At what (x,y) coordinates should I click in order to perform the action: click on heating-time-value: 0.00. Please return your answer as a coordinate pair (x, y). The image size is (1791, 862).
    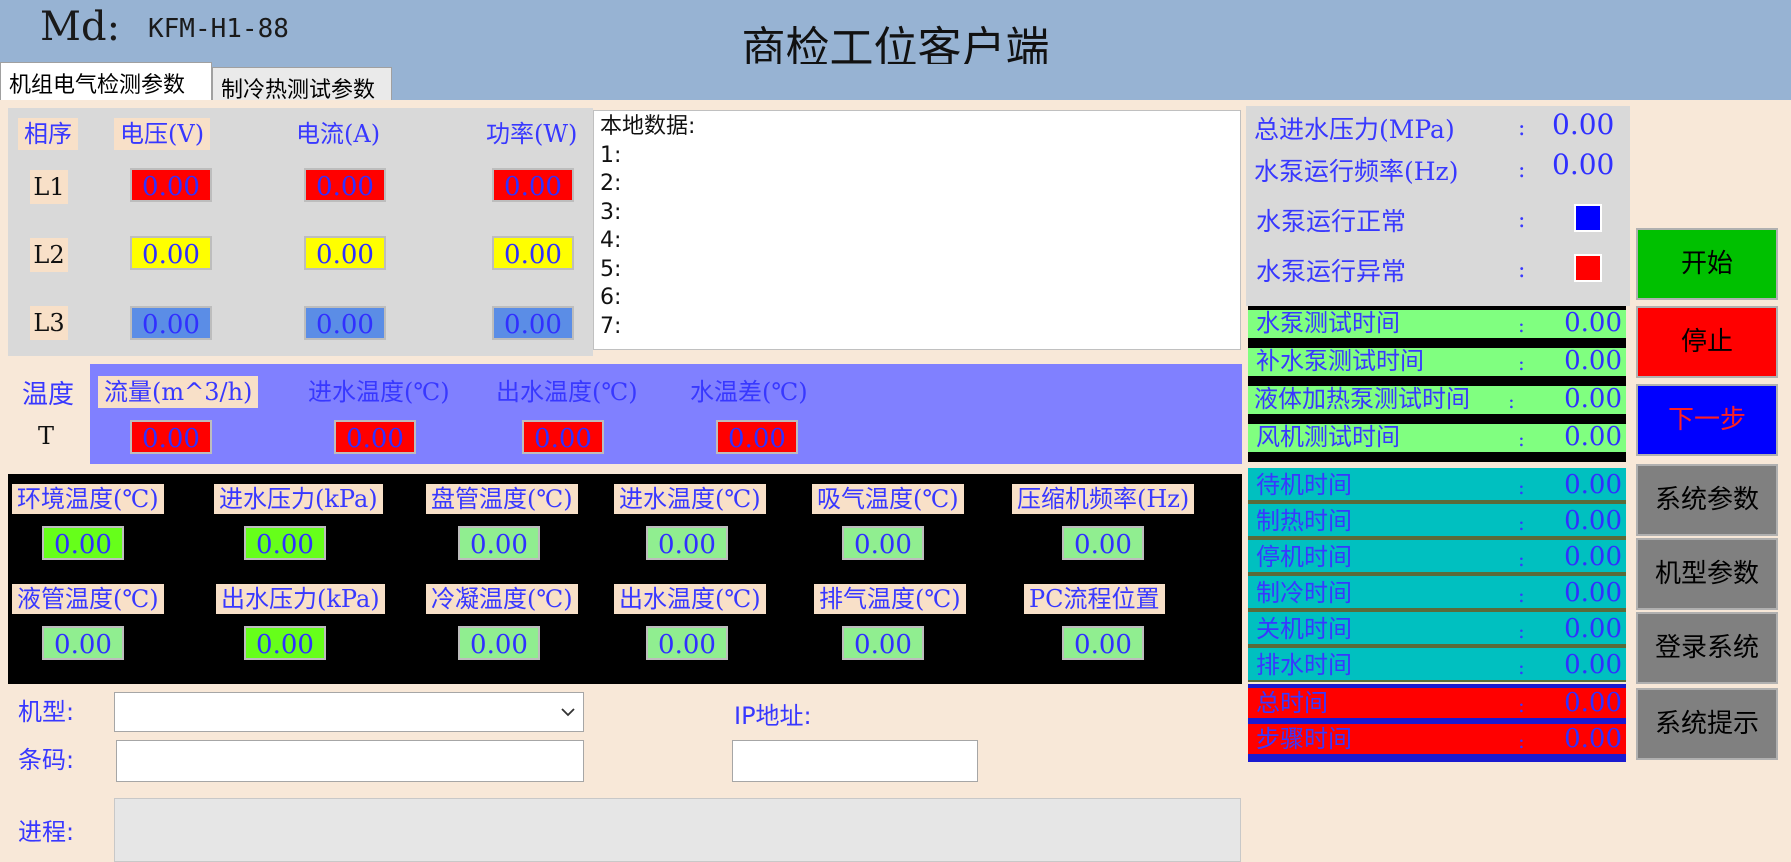
    Looking at the image, I should click on (1593, 521).